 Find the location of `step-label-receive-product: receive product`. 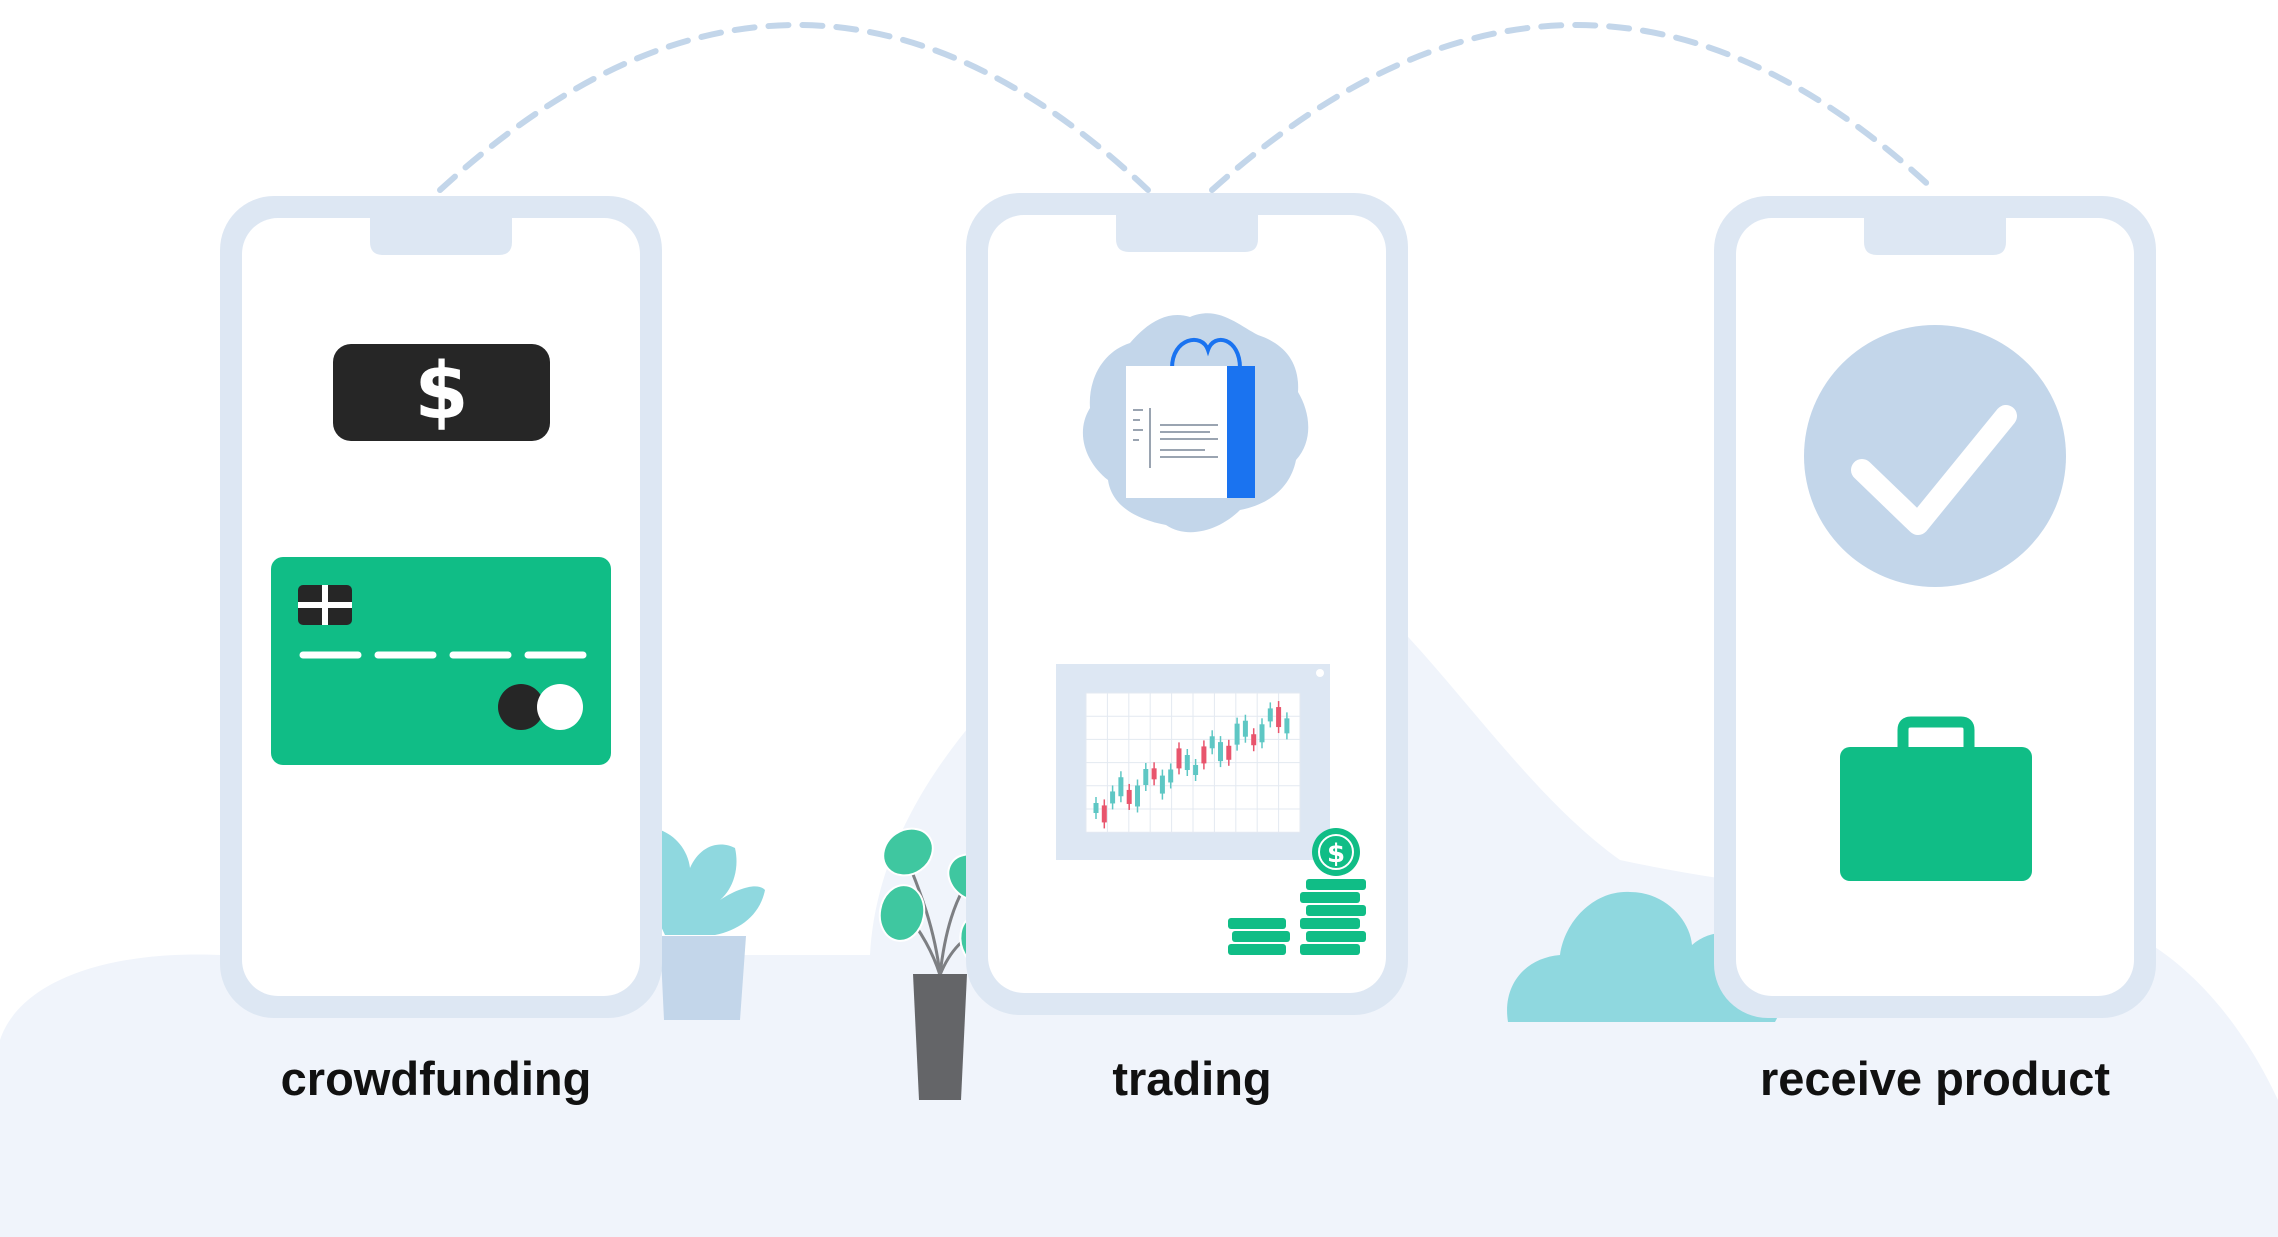

step-label-receive-product: receive product is located at coordinates (1935, 1078).